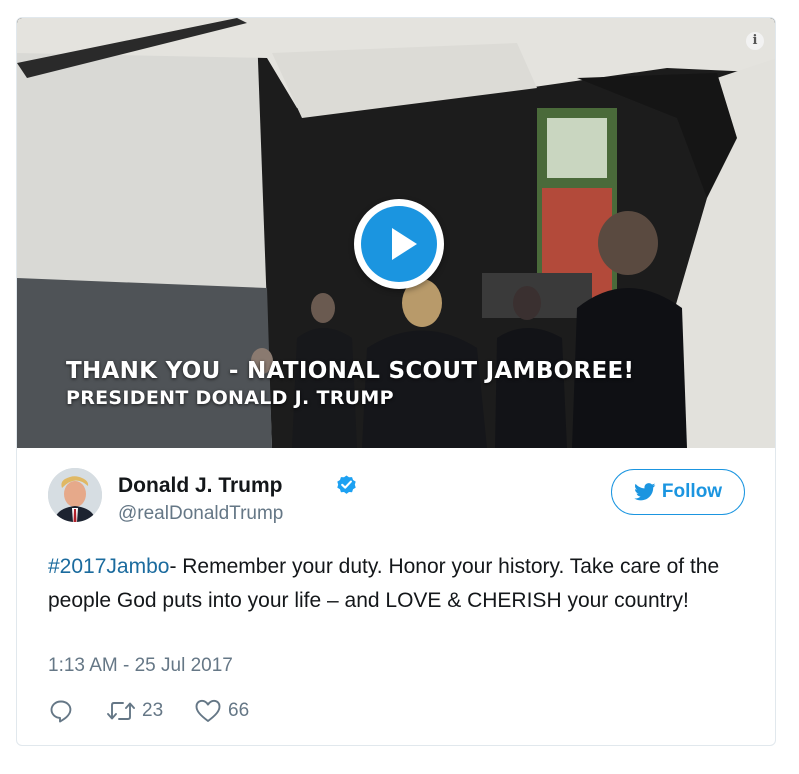  What do you see at coordinates (230, 398) in the screenshot?
I see `video-caption-line2: PRESIDENT DONALD J. TRUMP` at bounding box center [230, 398].